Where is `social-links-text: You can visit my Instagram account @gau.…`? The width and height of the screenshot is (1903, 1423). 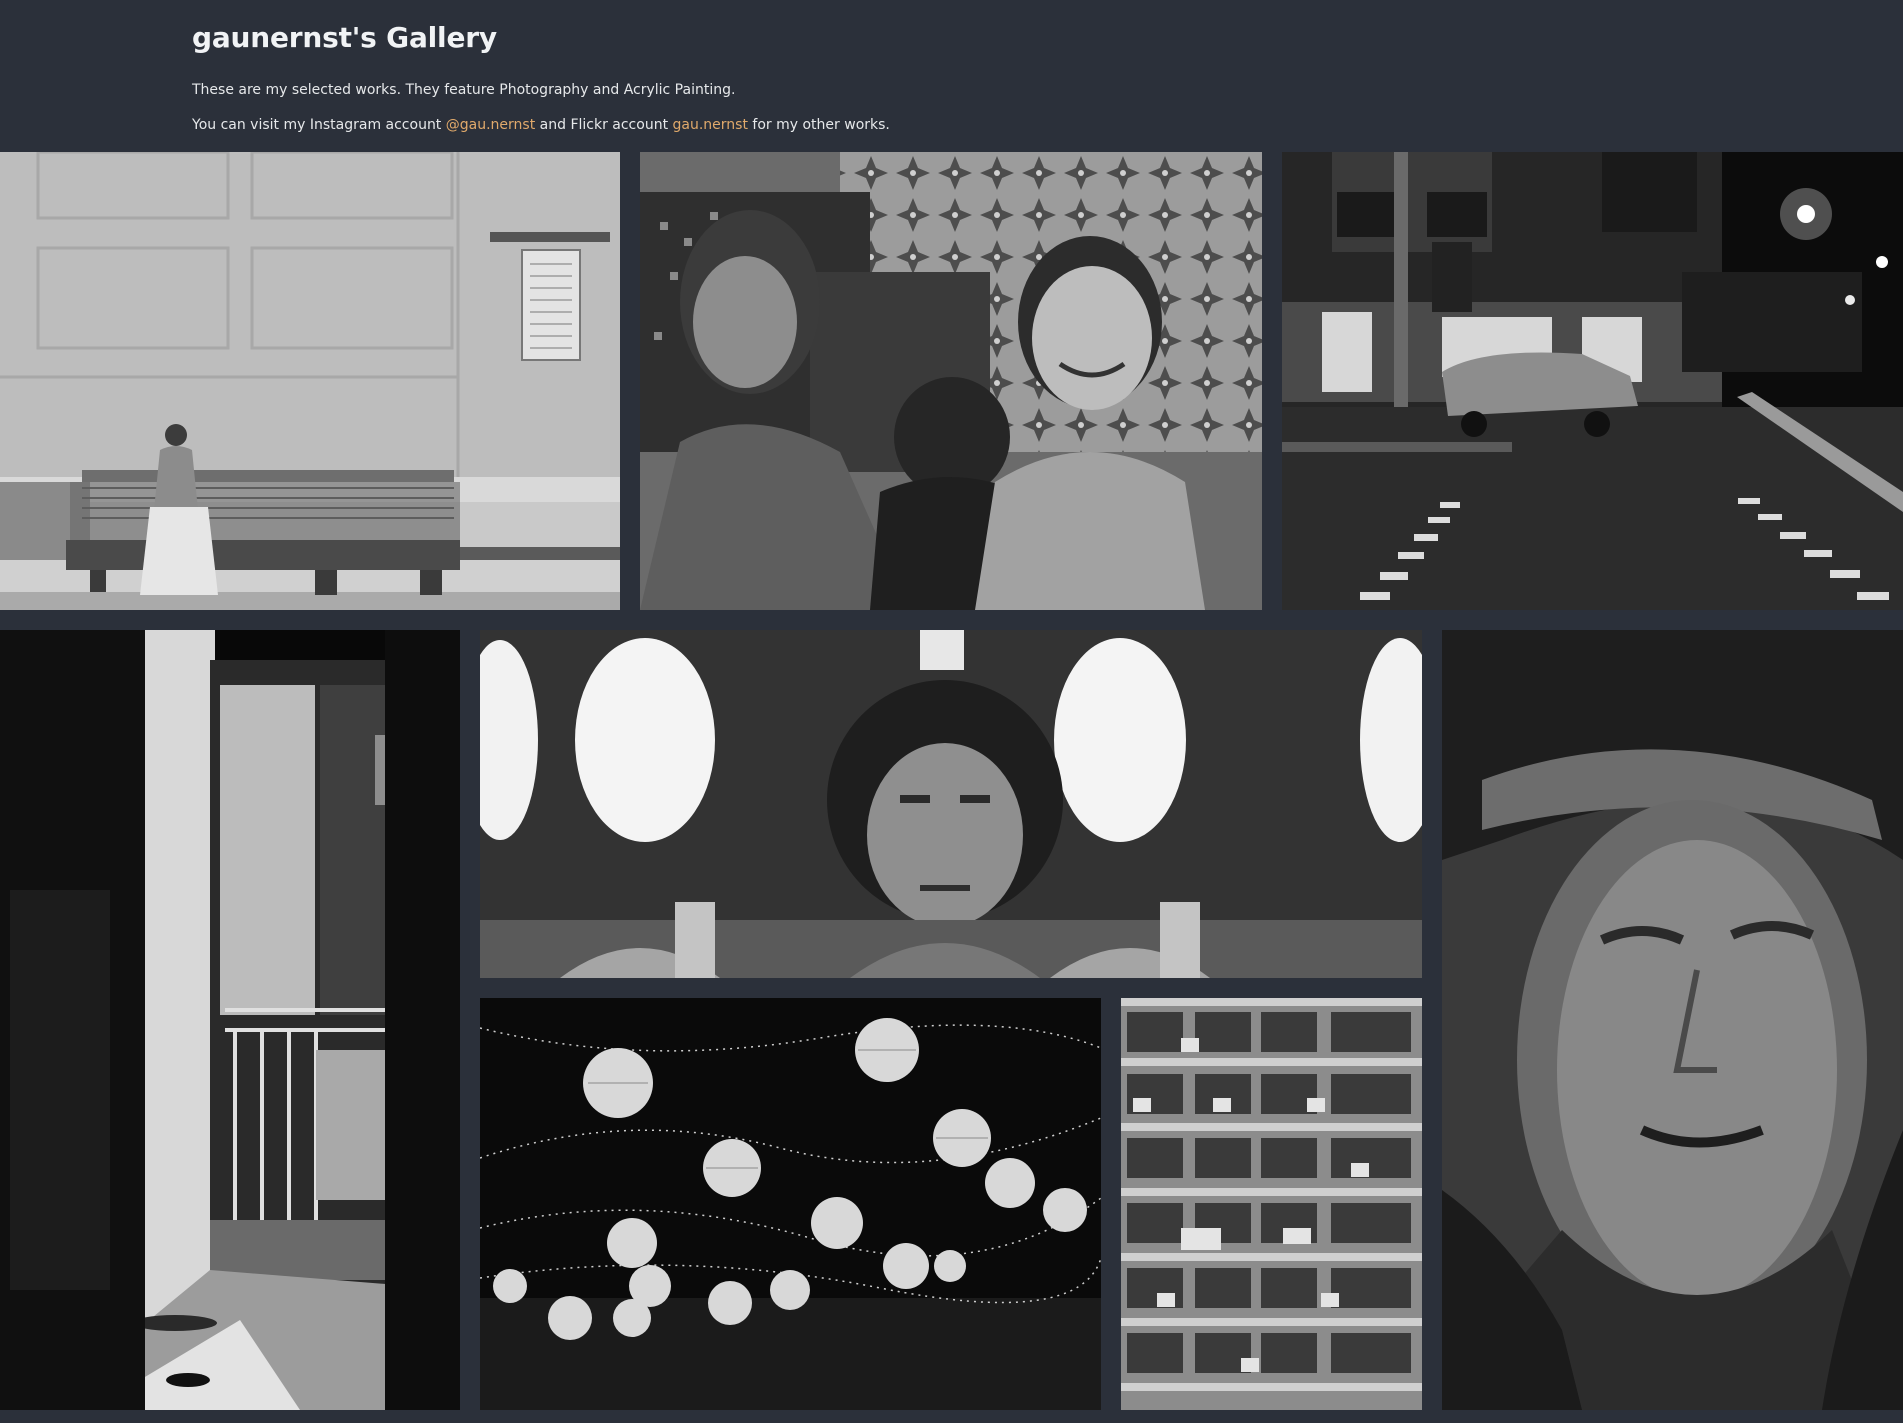
social-links-text: You can visit my Instagram account @gau.… is located at coordinates (1027, 125).